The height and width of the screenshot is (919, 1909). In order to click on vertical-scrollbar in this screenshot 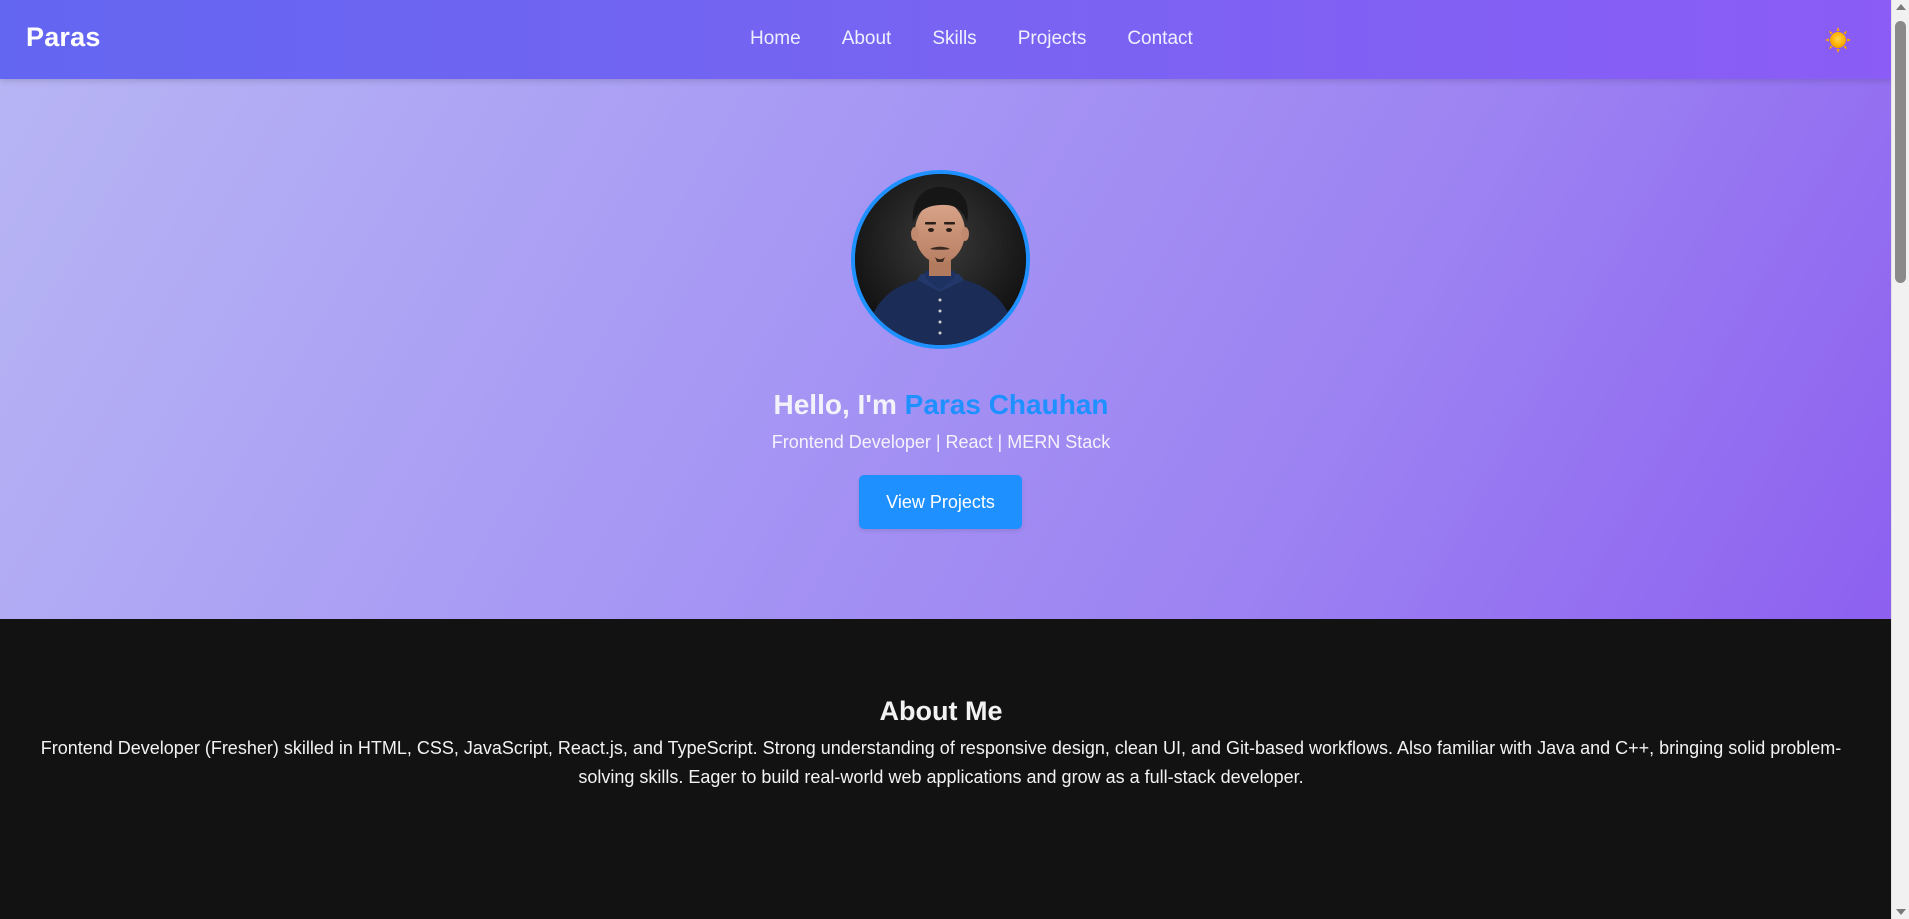, I will do `click(1900, 459)`.